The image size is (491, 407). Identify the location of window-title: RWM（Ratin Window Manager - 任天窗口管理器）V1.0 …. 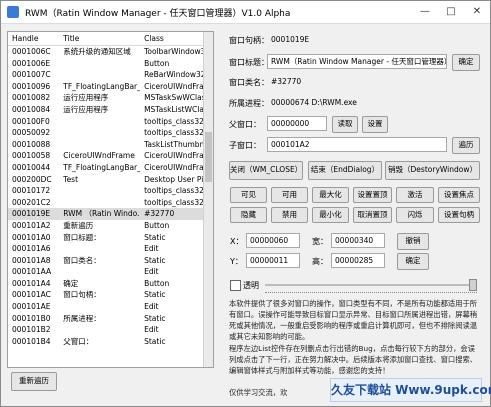
(158, 14).